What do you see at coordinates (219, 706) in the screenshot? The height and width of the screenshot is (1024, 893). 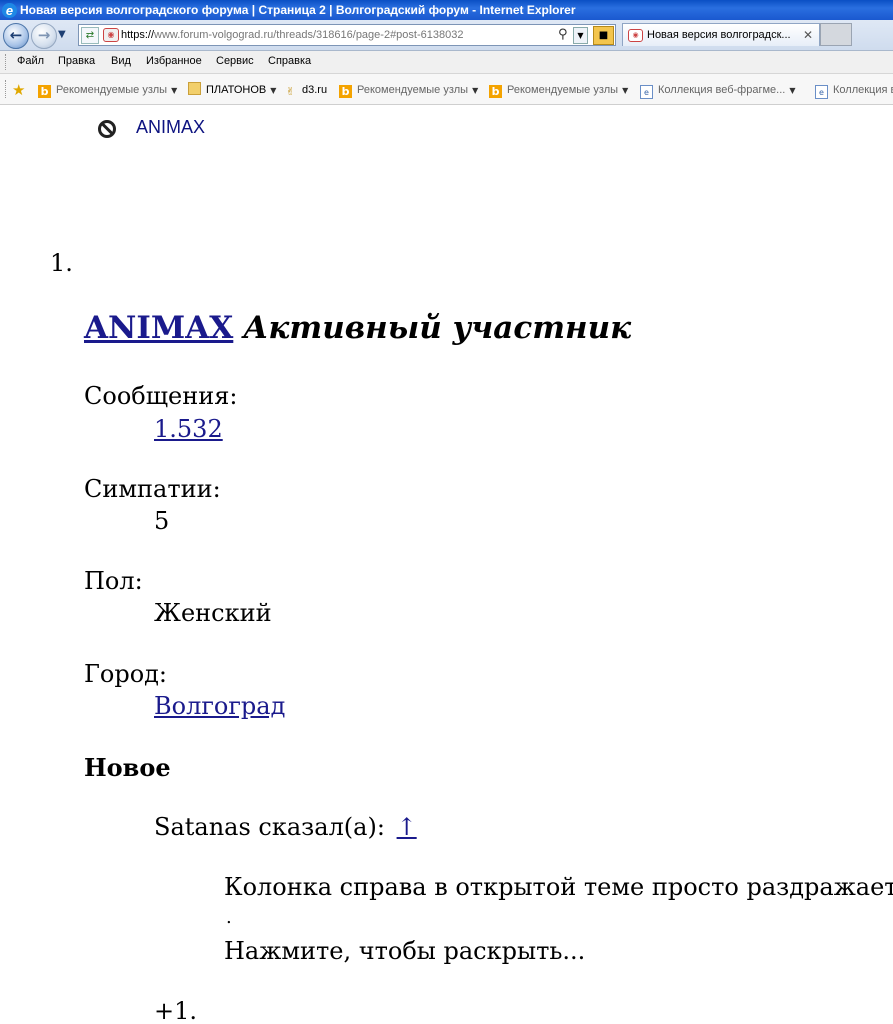 I see `city-link: Волгоград` at bounding box center [219, 706].